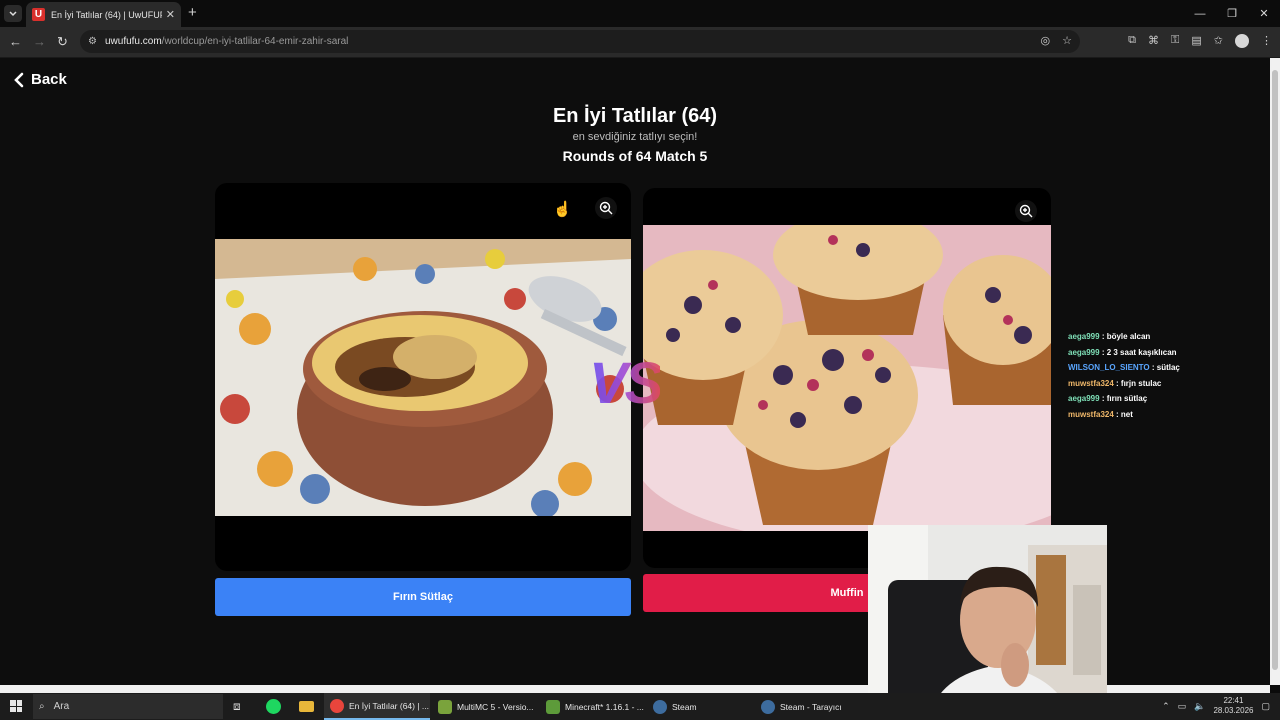 The height and width of the screenshot is (720, 1280). I want to click on spotify-icon, so click(273, 706).